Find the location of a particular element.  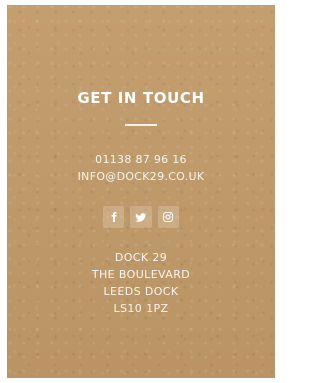

facebook-button is located at coordinates (114, 217).